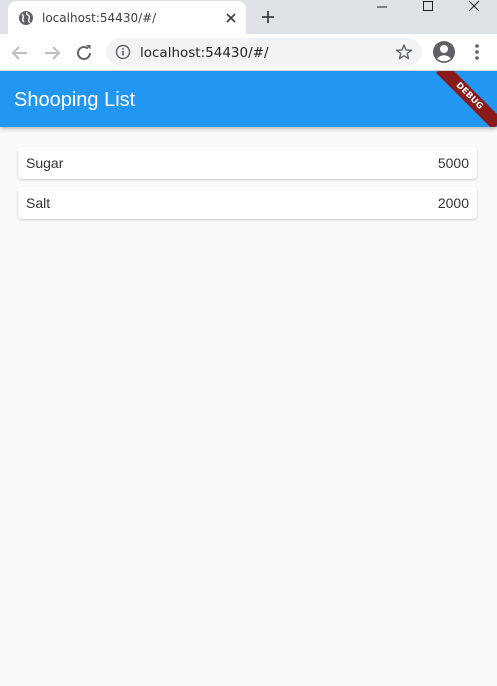 Image resolution: width=497 pixels, height=686 pixels. Describe the element at coordinates (428, 6) in the screenshot. I see `maximize-icon` at that location.